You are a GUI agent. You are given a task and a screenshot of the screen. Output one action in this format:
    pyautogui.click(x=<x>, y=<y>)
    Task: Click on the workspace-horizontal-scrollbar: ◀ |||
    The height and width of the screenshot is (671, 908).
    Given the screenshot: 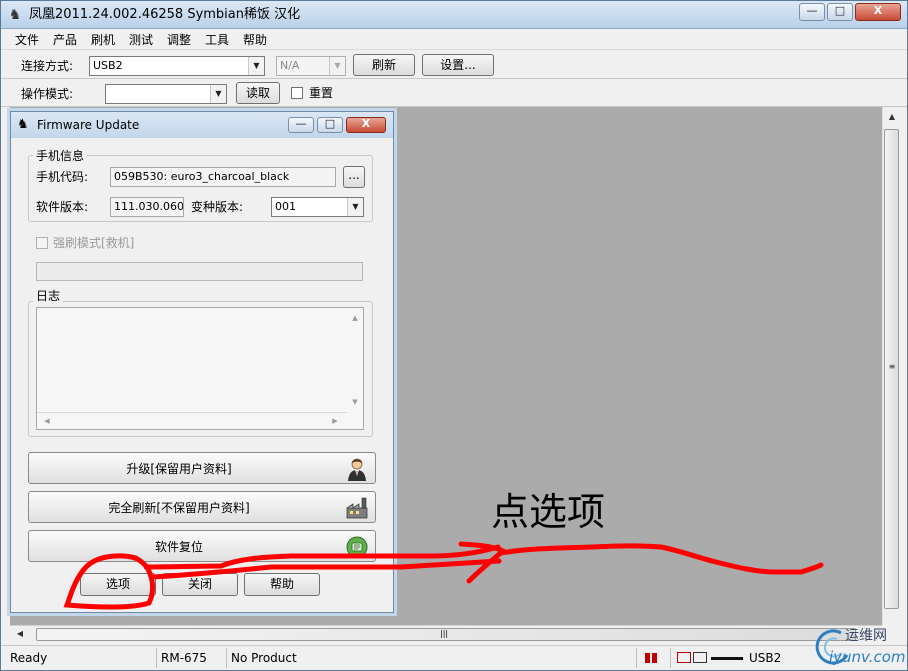 What is the action you would take?
    pyautogui.click(x=446, y=634)
    